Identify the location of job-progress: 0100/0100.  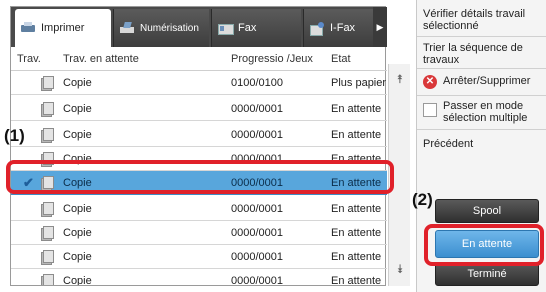
(257, 83).